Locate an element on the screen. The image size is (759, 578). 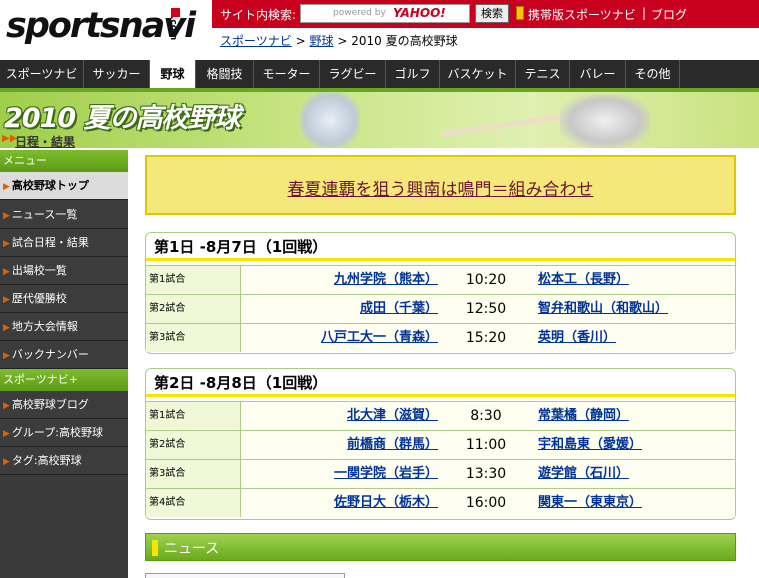
match-time: 8:30 is located at coordinates (486, 416).